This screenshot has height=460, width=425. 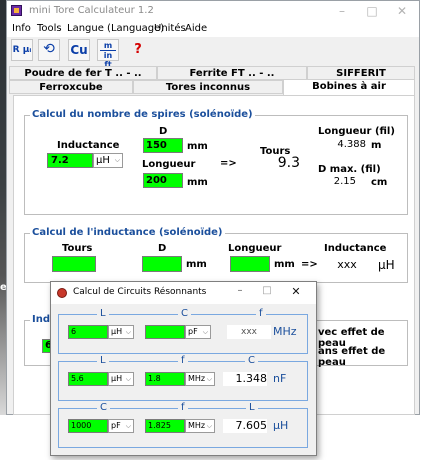 What do you see at coordinates (70, 160) in the screenshot?
I see `inductance-input: 7.2` at bounding box center [70, 160].